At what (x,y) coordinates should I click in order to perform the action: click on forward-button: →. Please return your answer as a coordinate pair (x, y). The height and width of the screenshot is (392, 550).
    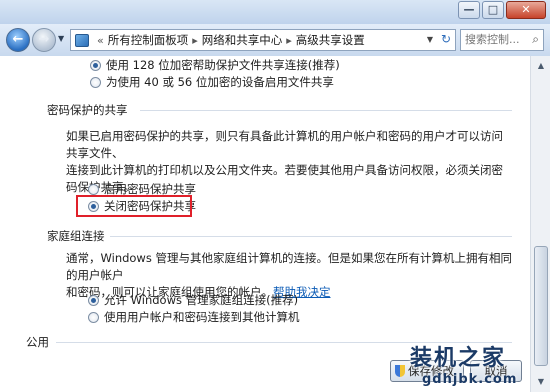
    Looking at the image, I should click on (44, 40).